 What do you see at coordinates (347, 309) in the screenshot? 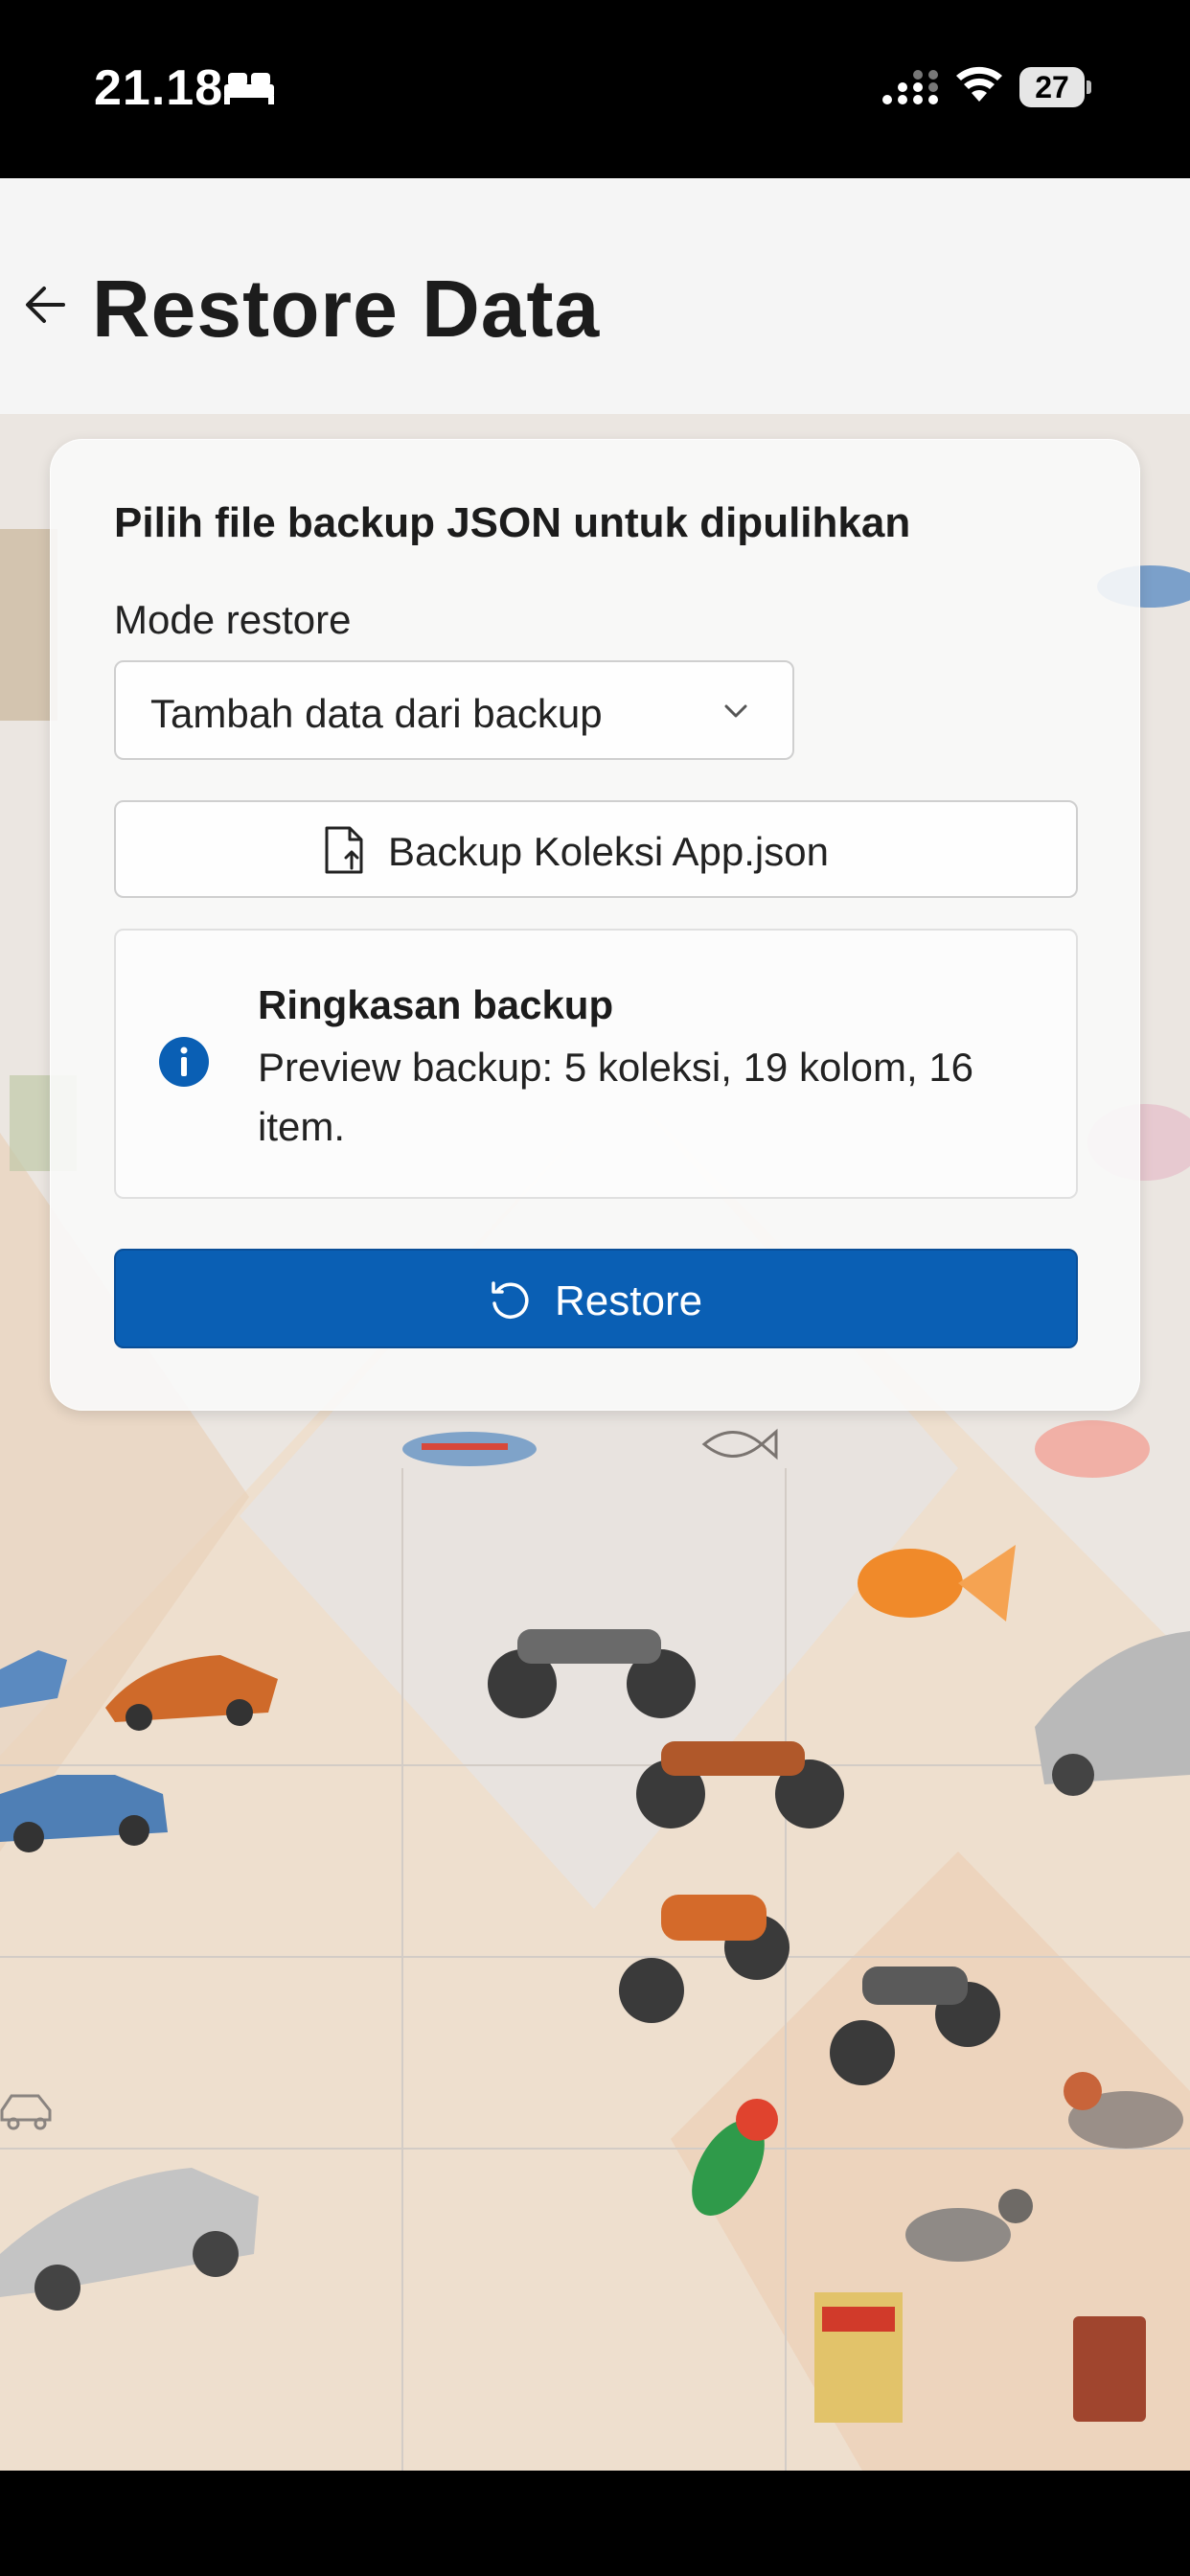
I see `page-title: Restore Data` at bounding box center [347, 309].